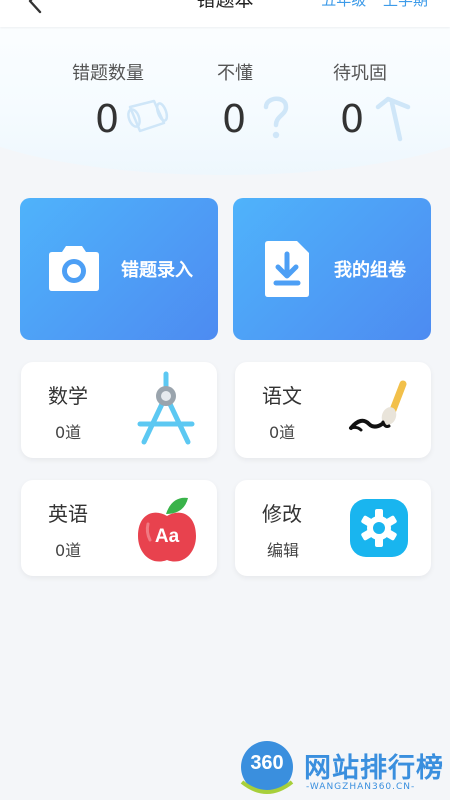 This screenshot has width=450, height=800. What do you see at coordinates (119, 269) in the screenshot?
I see `record-mistake-button: 错题录入` at bounding box center [119, 269].